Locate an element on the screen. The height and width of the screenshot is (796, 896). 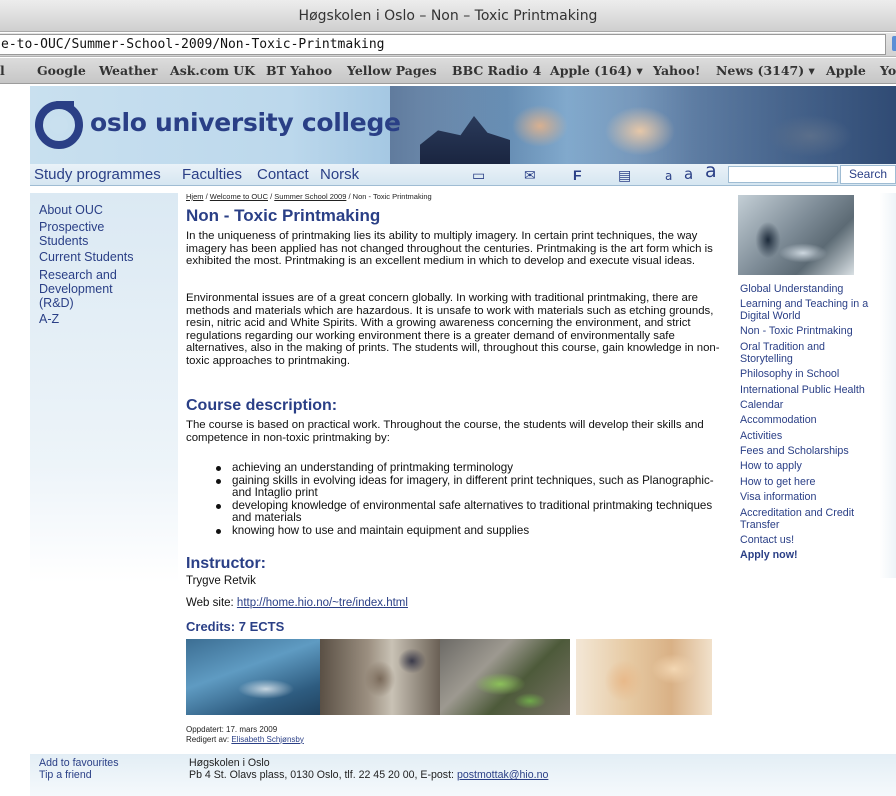
sidebar-item-non-toxic-printmaking: Non - Toxic Printmaking is located at coordinates (818, 331).